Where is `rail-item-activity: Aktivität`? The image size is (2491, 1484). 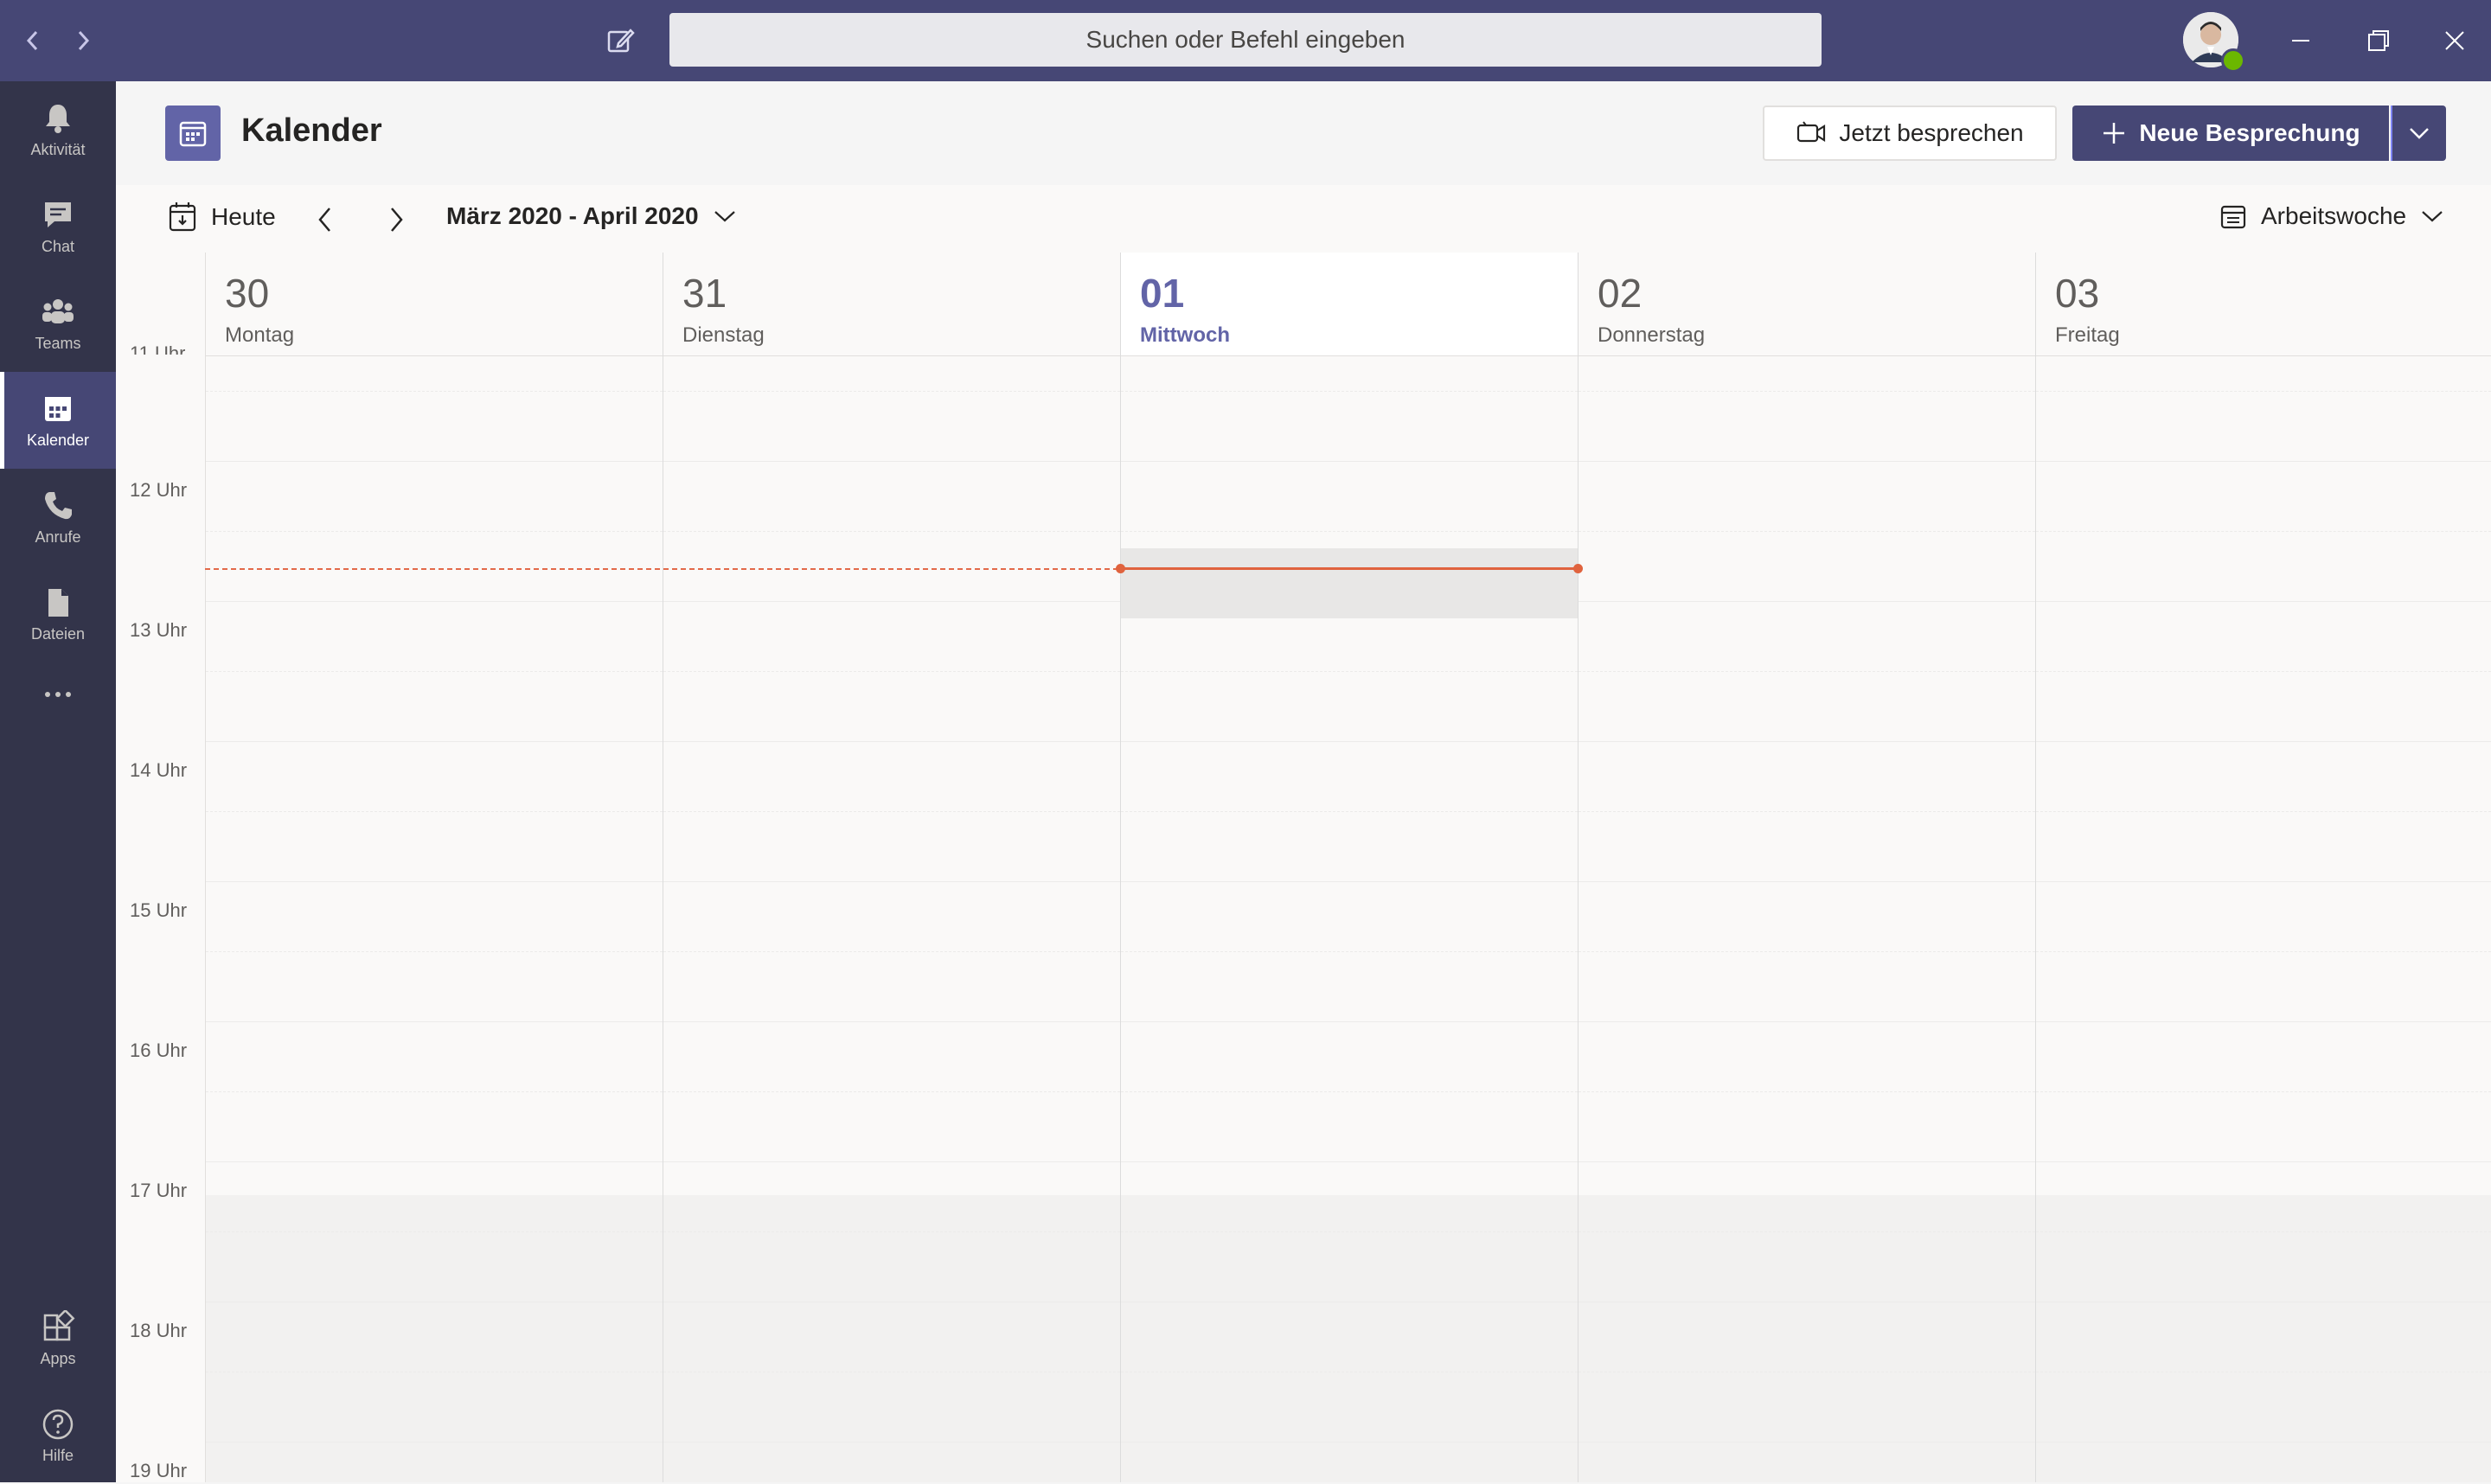 rail-item-activity: Aktivität is located at coordinates (58, 129).